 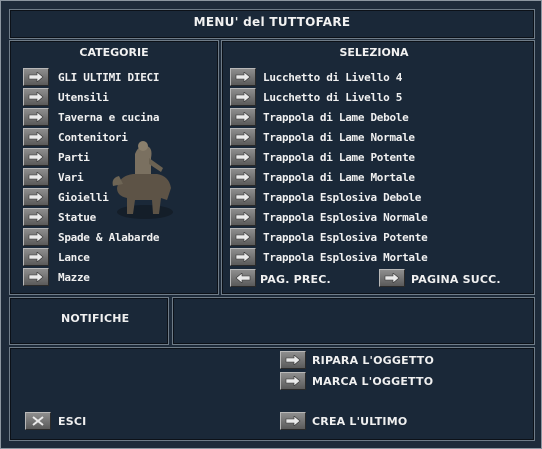 What do you see at coordinates (109, 237) in the screenshot?
I see `category-item-label: Spade & Alabarde` at bounding box center [109, 237].